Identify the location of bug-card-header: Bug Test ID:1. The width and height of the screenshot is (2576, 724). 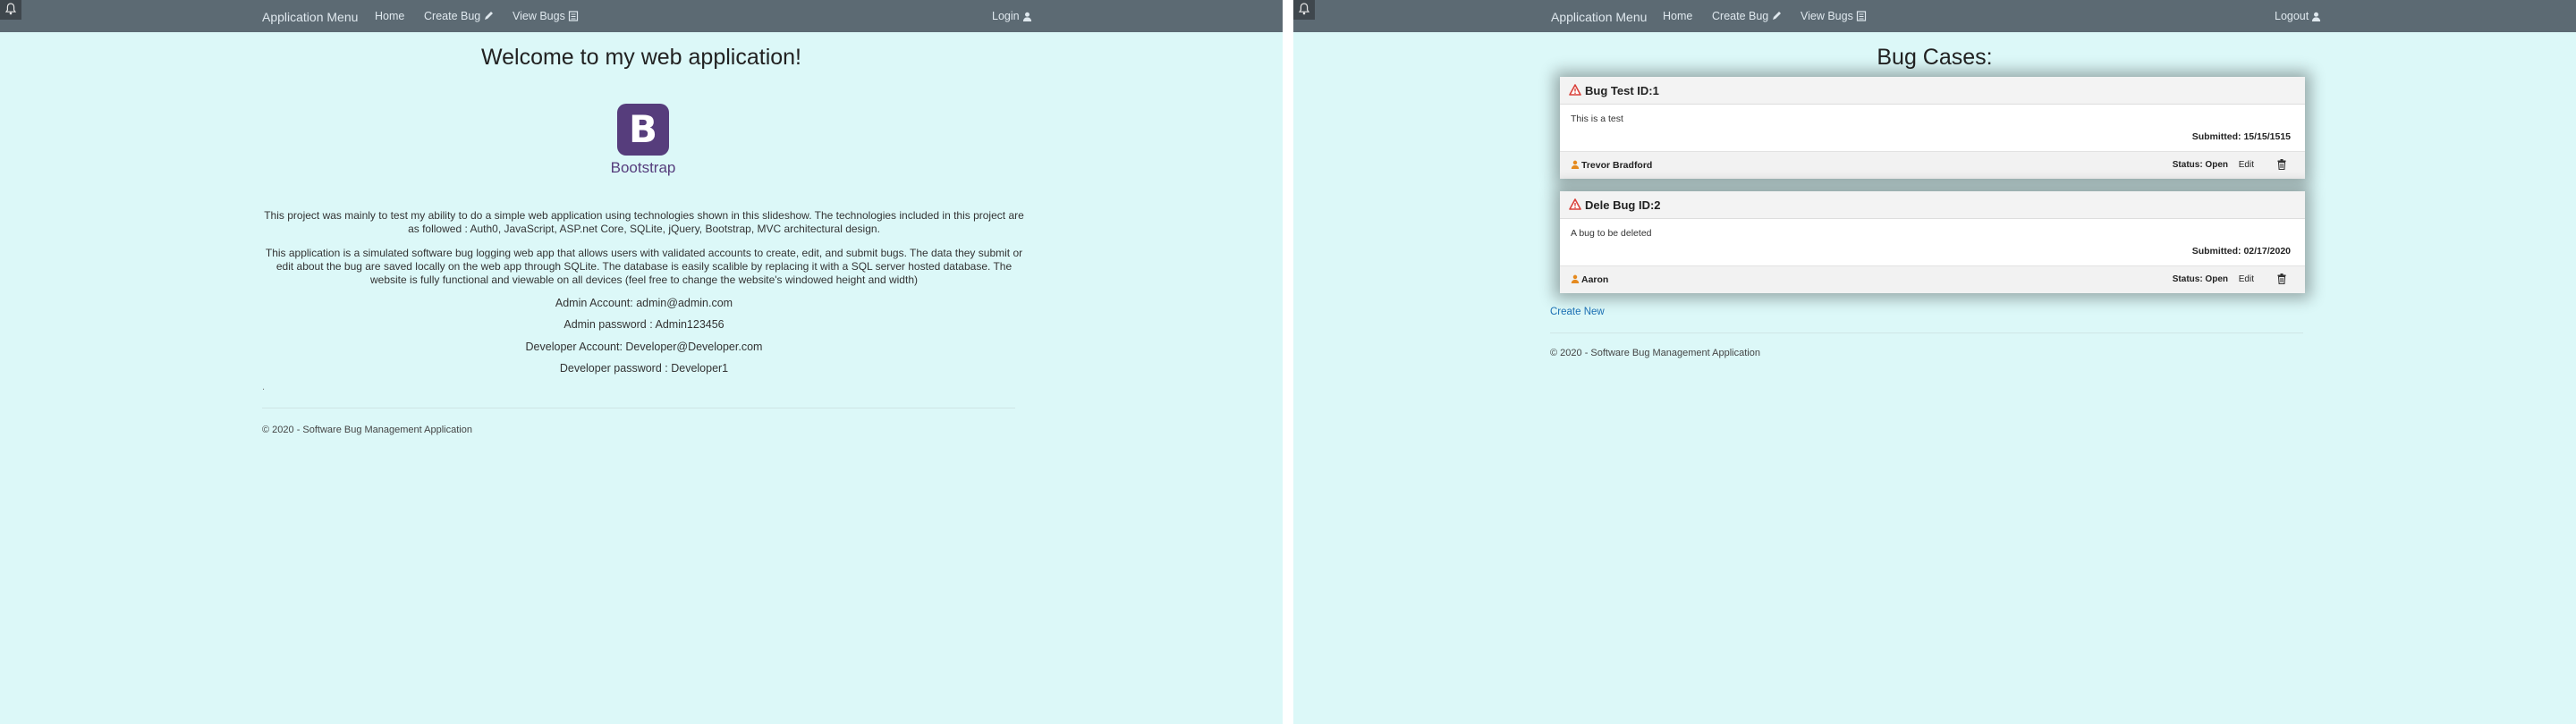
(1932, 91).